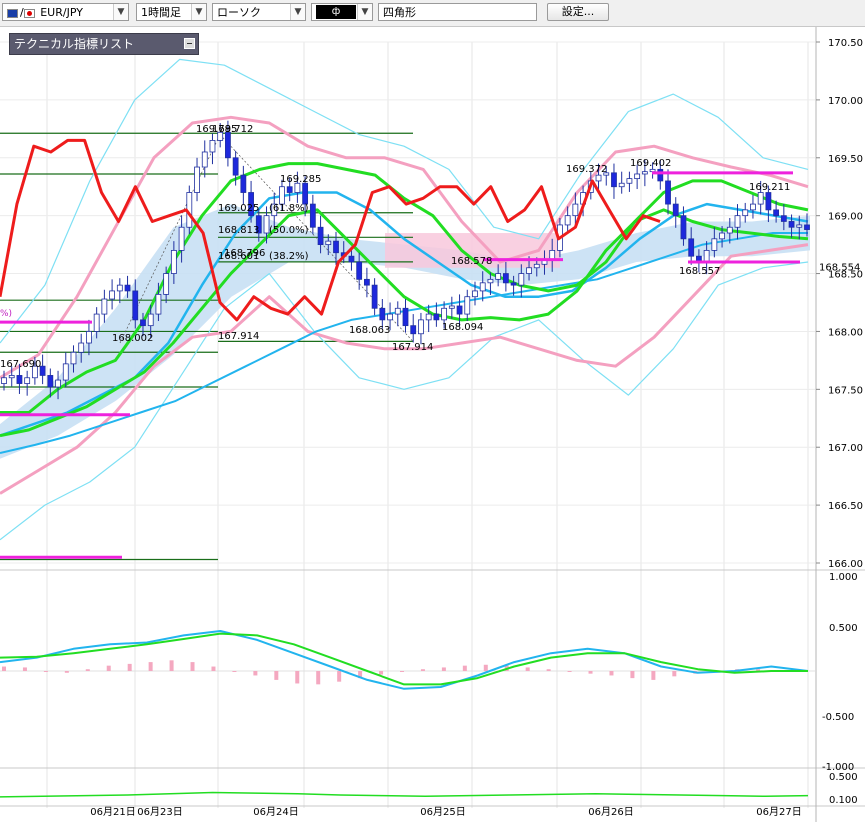 This screenshot has width=865, height=822. What do you see at coordinates (12, 13) in the screenshot?
I see `eu-flag-icon` at bounding box center [12, 13].